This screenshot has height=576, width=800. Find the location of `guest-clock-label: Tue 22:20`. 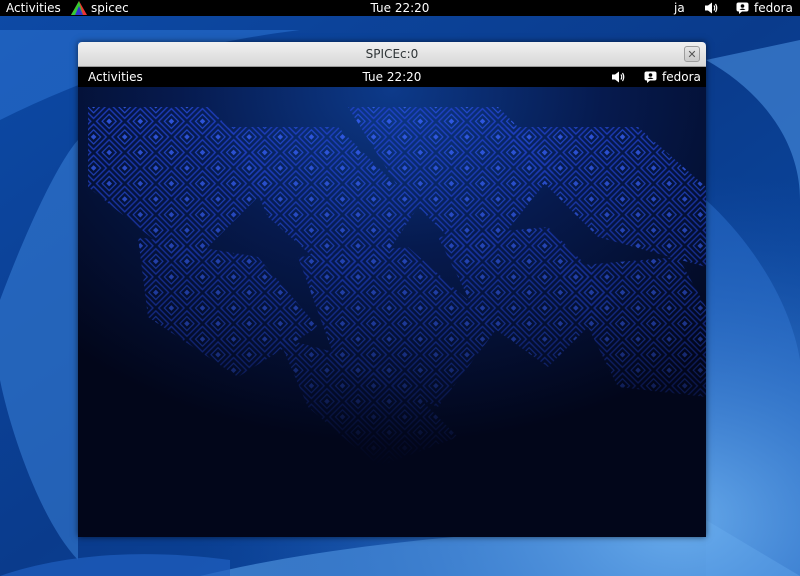

guest-clock-label: Tue 22:20 is located at coordinates (392, 77).